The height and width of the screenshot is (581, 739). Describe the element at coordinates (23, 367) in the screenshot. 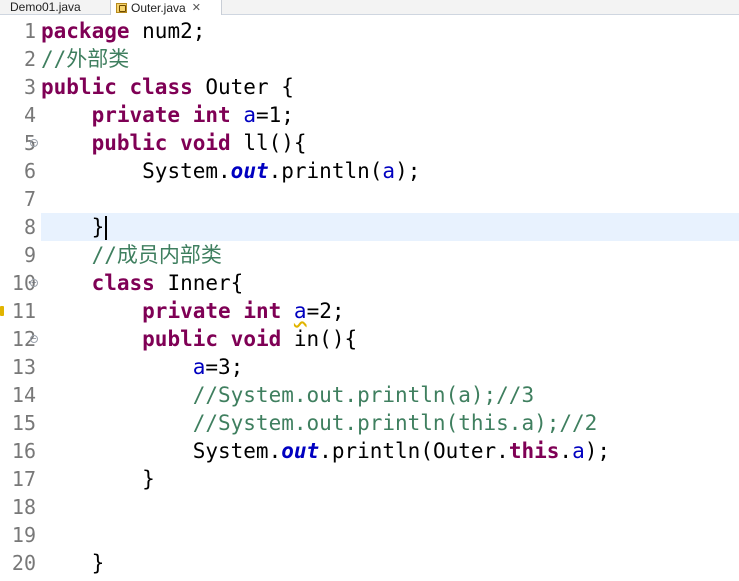

I see `line-number: 13` at that location.